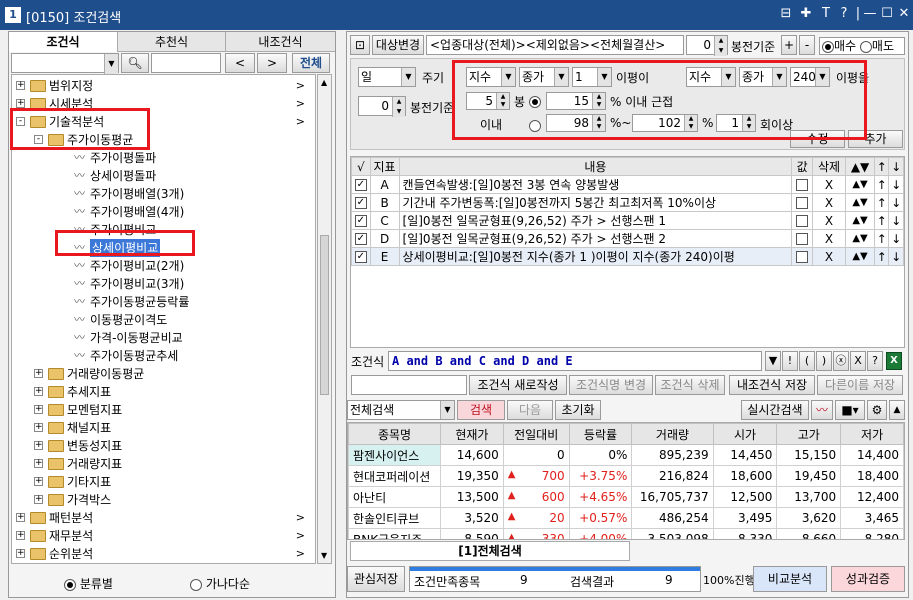 This screenshot has width=913, height=600. Describe the element at coordinates (858, 361) in the screenshot. I see `delete-icon: X` at that location.